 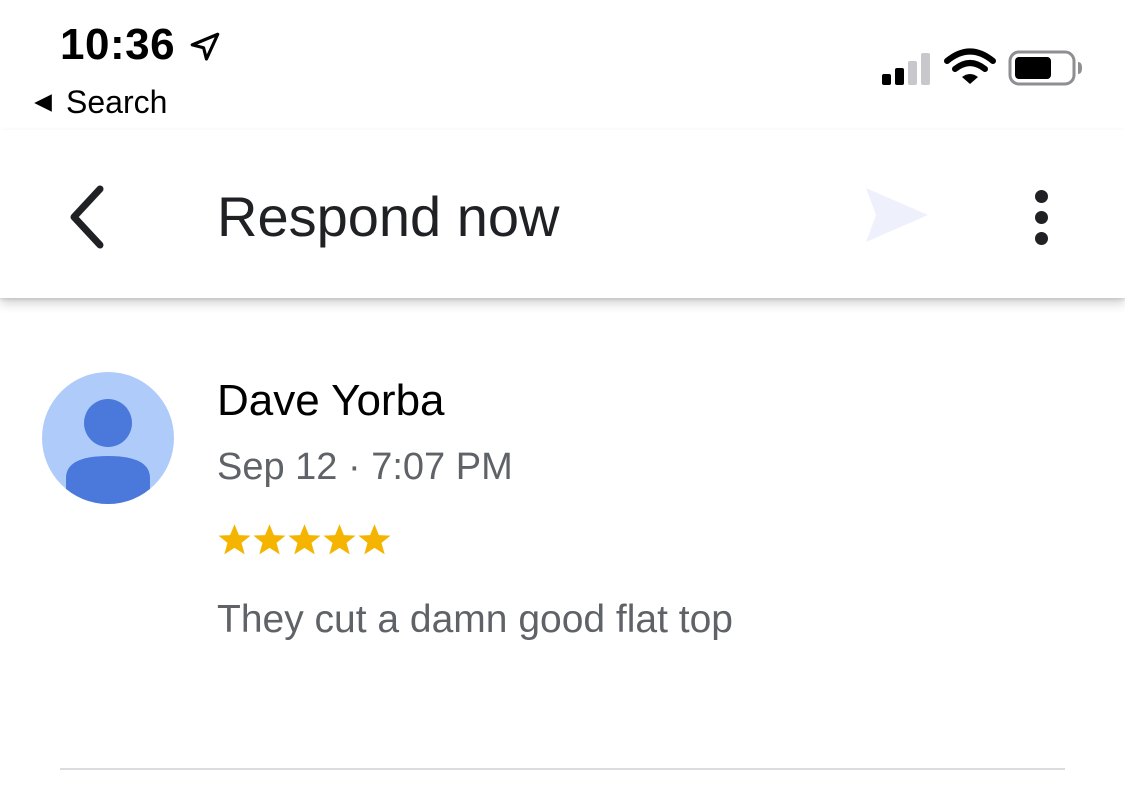 I want to click on back-button, so click(x=86, y=217).